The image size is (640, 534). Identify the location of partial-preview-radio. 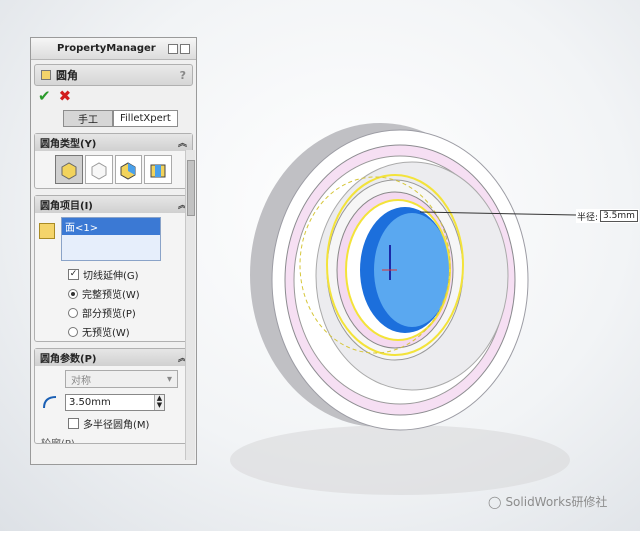
(73, 312).